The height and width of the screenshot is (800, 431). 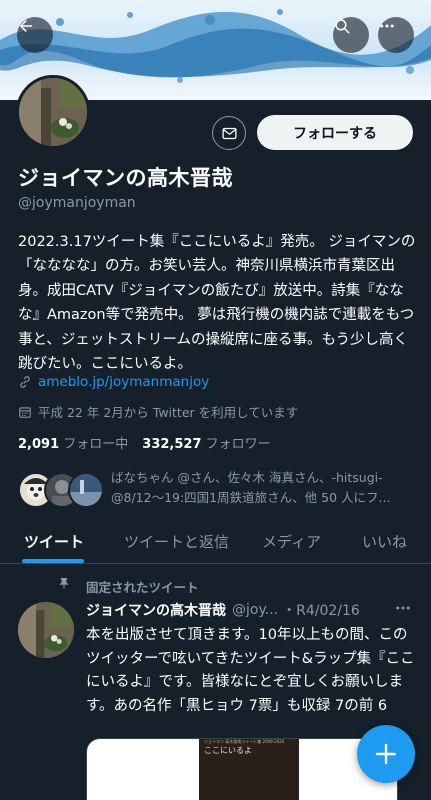 I want to click on tab-likes: いいね, so click(x=384, y=541).